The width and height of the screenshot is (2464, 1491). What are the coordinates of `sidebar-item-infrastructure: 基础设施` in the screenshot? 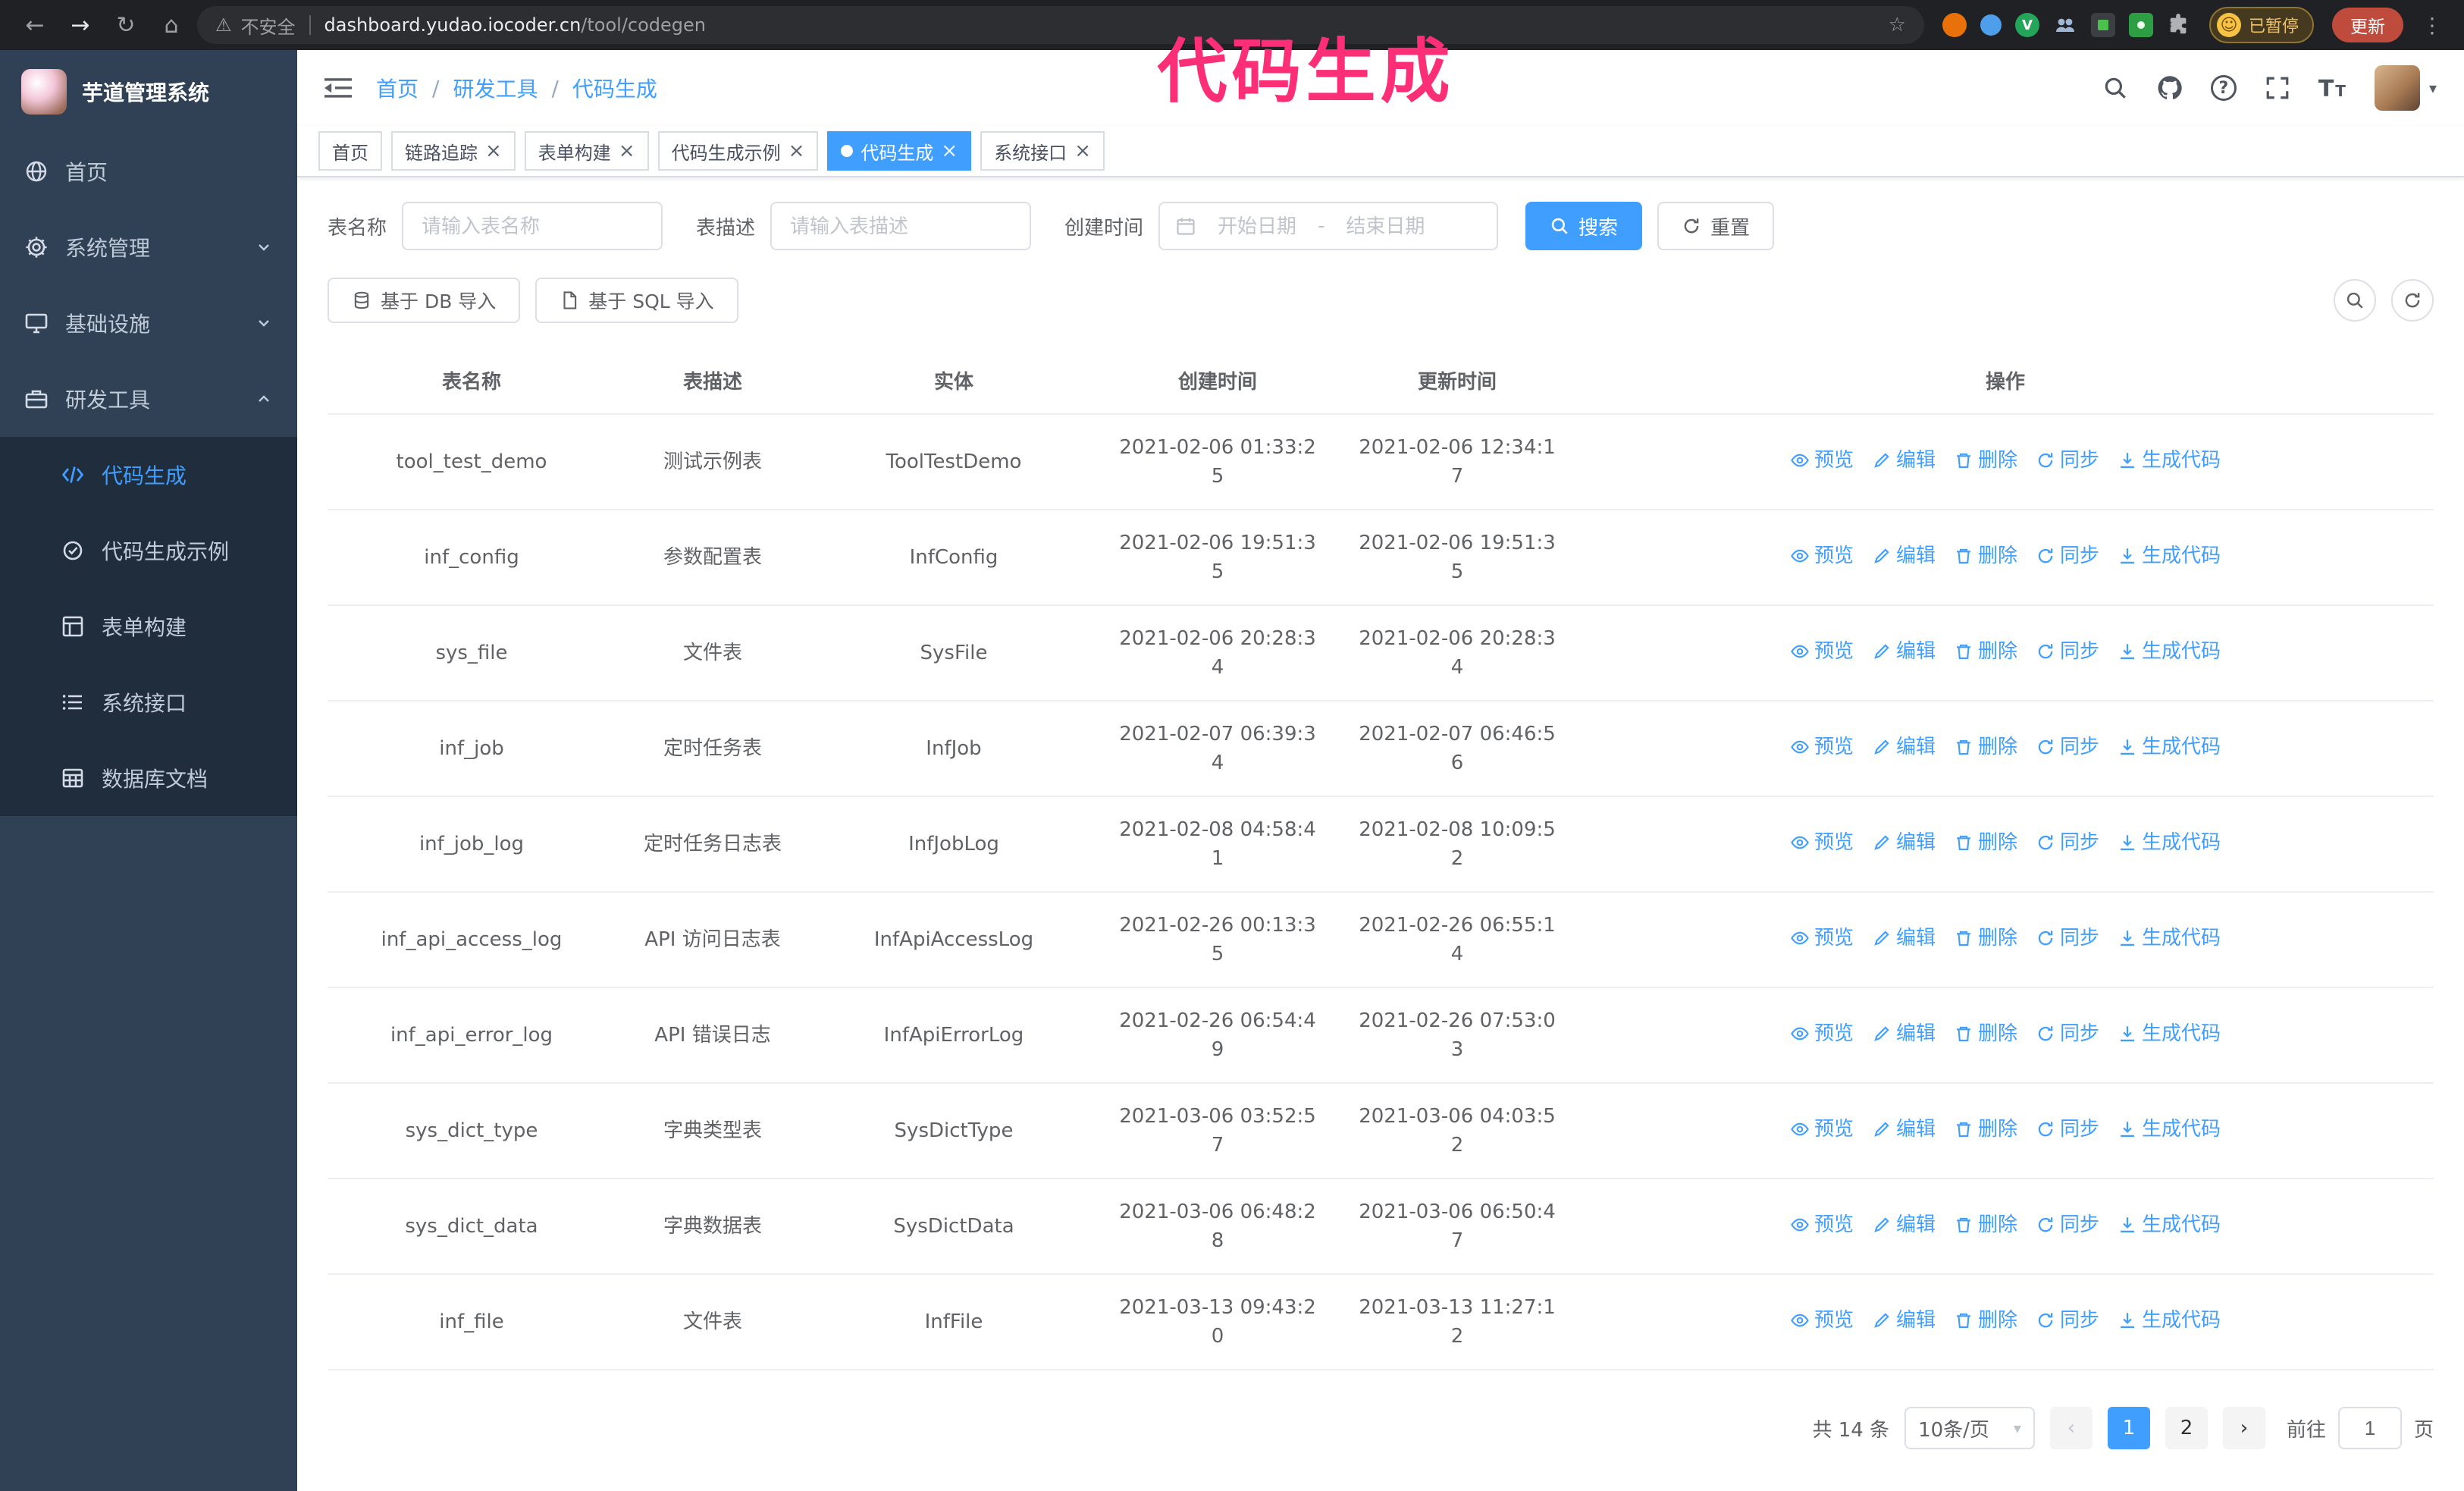 It's located at (148, 323).